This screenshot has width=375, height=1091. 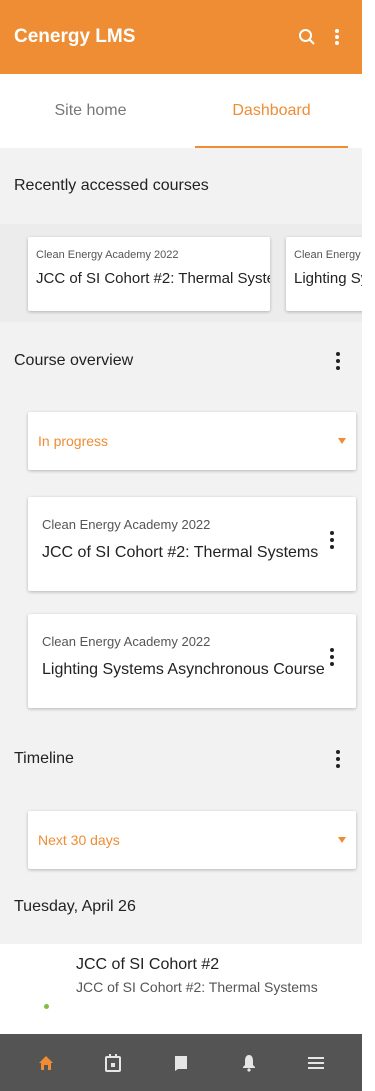 I want to click on event-status-icon, so click(x=46, y=1006).